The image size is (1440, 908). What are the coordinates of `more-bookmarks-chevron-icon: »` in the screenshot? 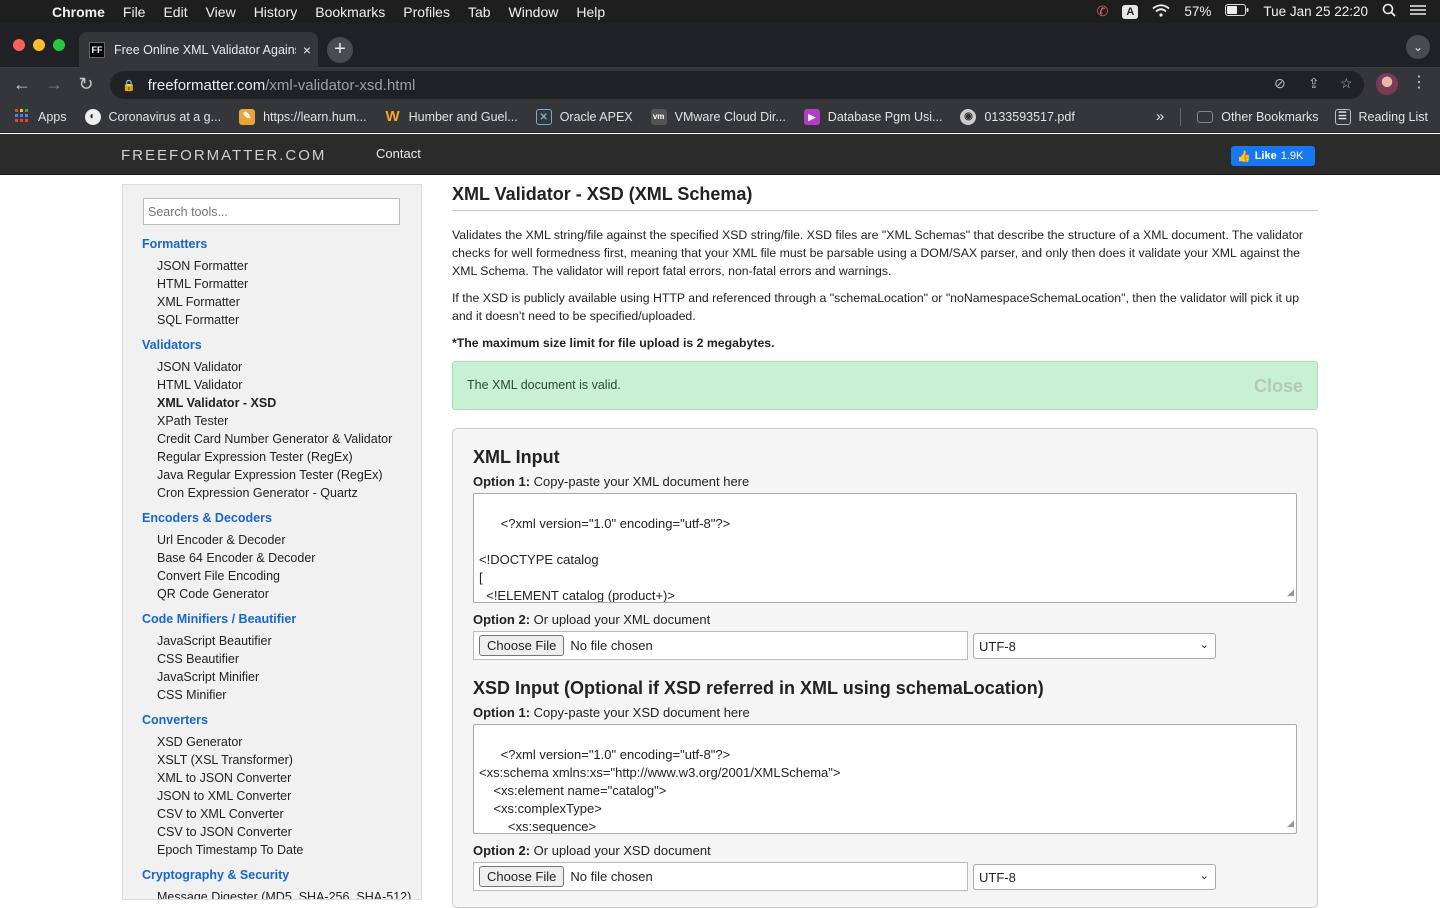 It's located at (1160, 116).